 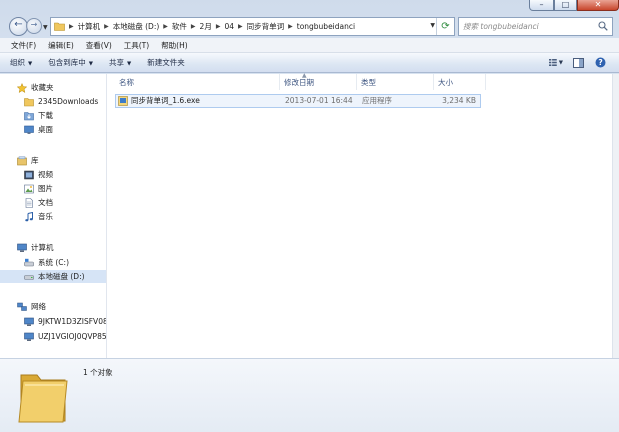 What do you see at coordinates (29, 216) in the screenshot?
I see `music-icon` at bounding box center [29, 216].